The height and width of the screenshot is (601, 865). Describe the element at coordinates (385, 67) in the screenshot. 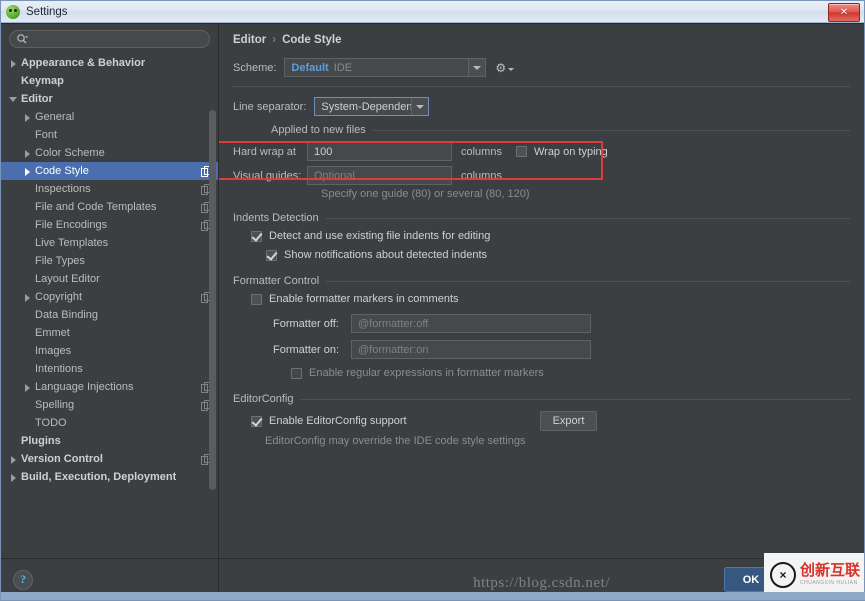

I see `scheme-combobox: Default IDE` at that location.